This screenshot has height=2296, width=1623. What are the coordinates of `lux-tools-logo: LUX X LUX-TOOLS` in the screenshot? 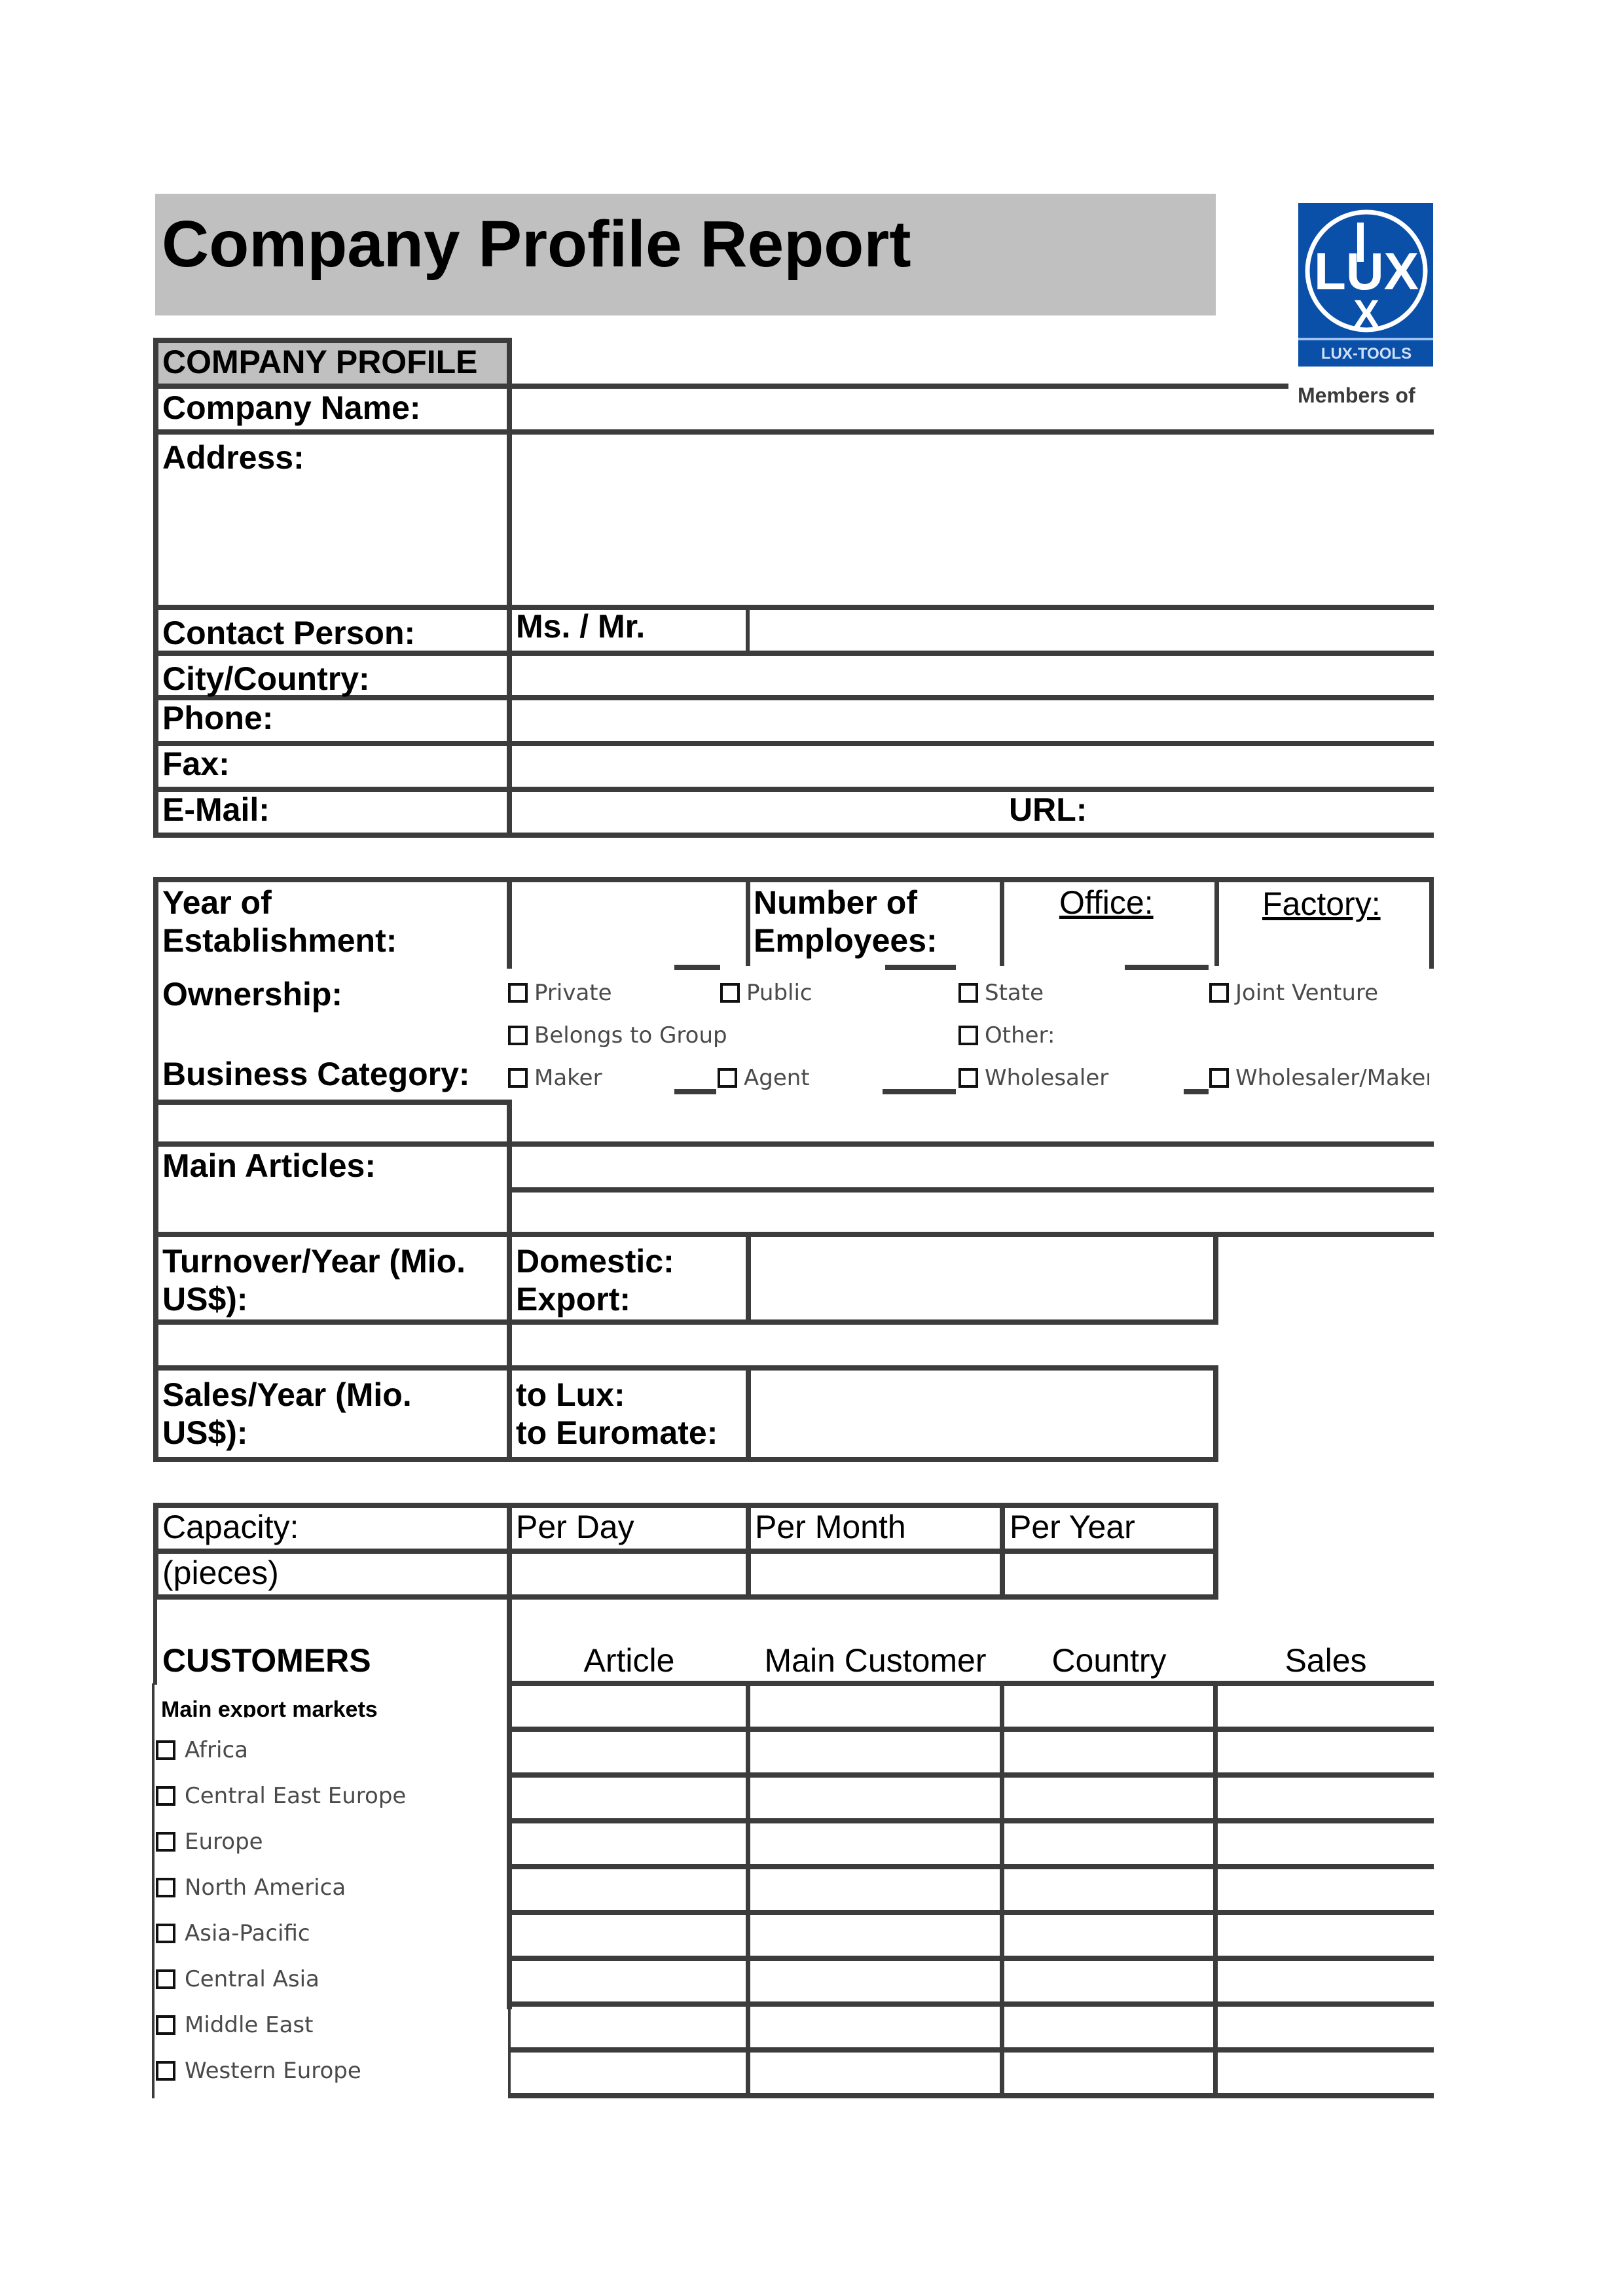 It's located at (1365, 285).